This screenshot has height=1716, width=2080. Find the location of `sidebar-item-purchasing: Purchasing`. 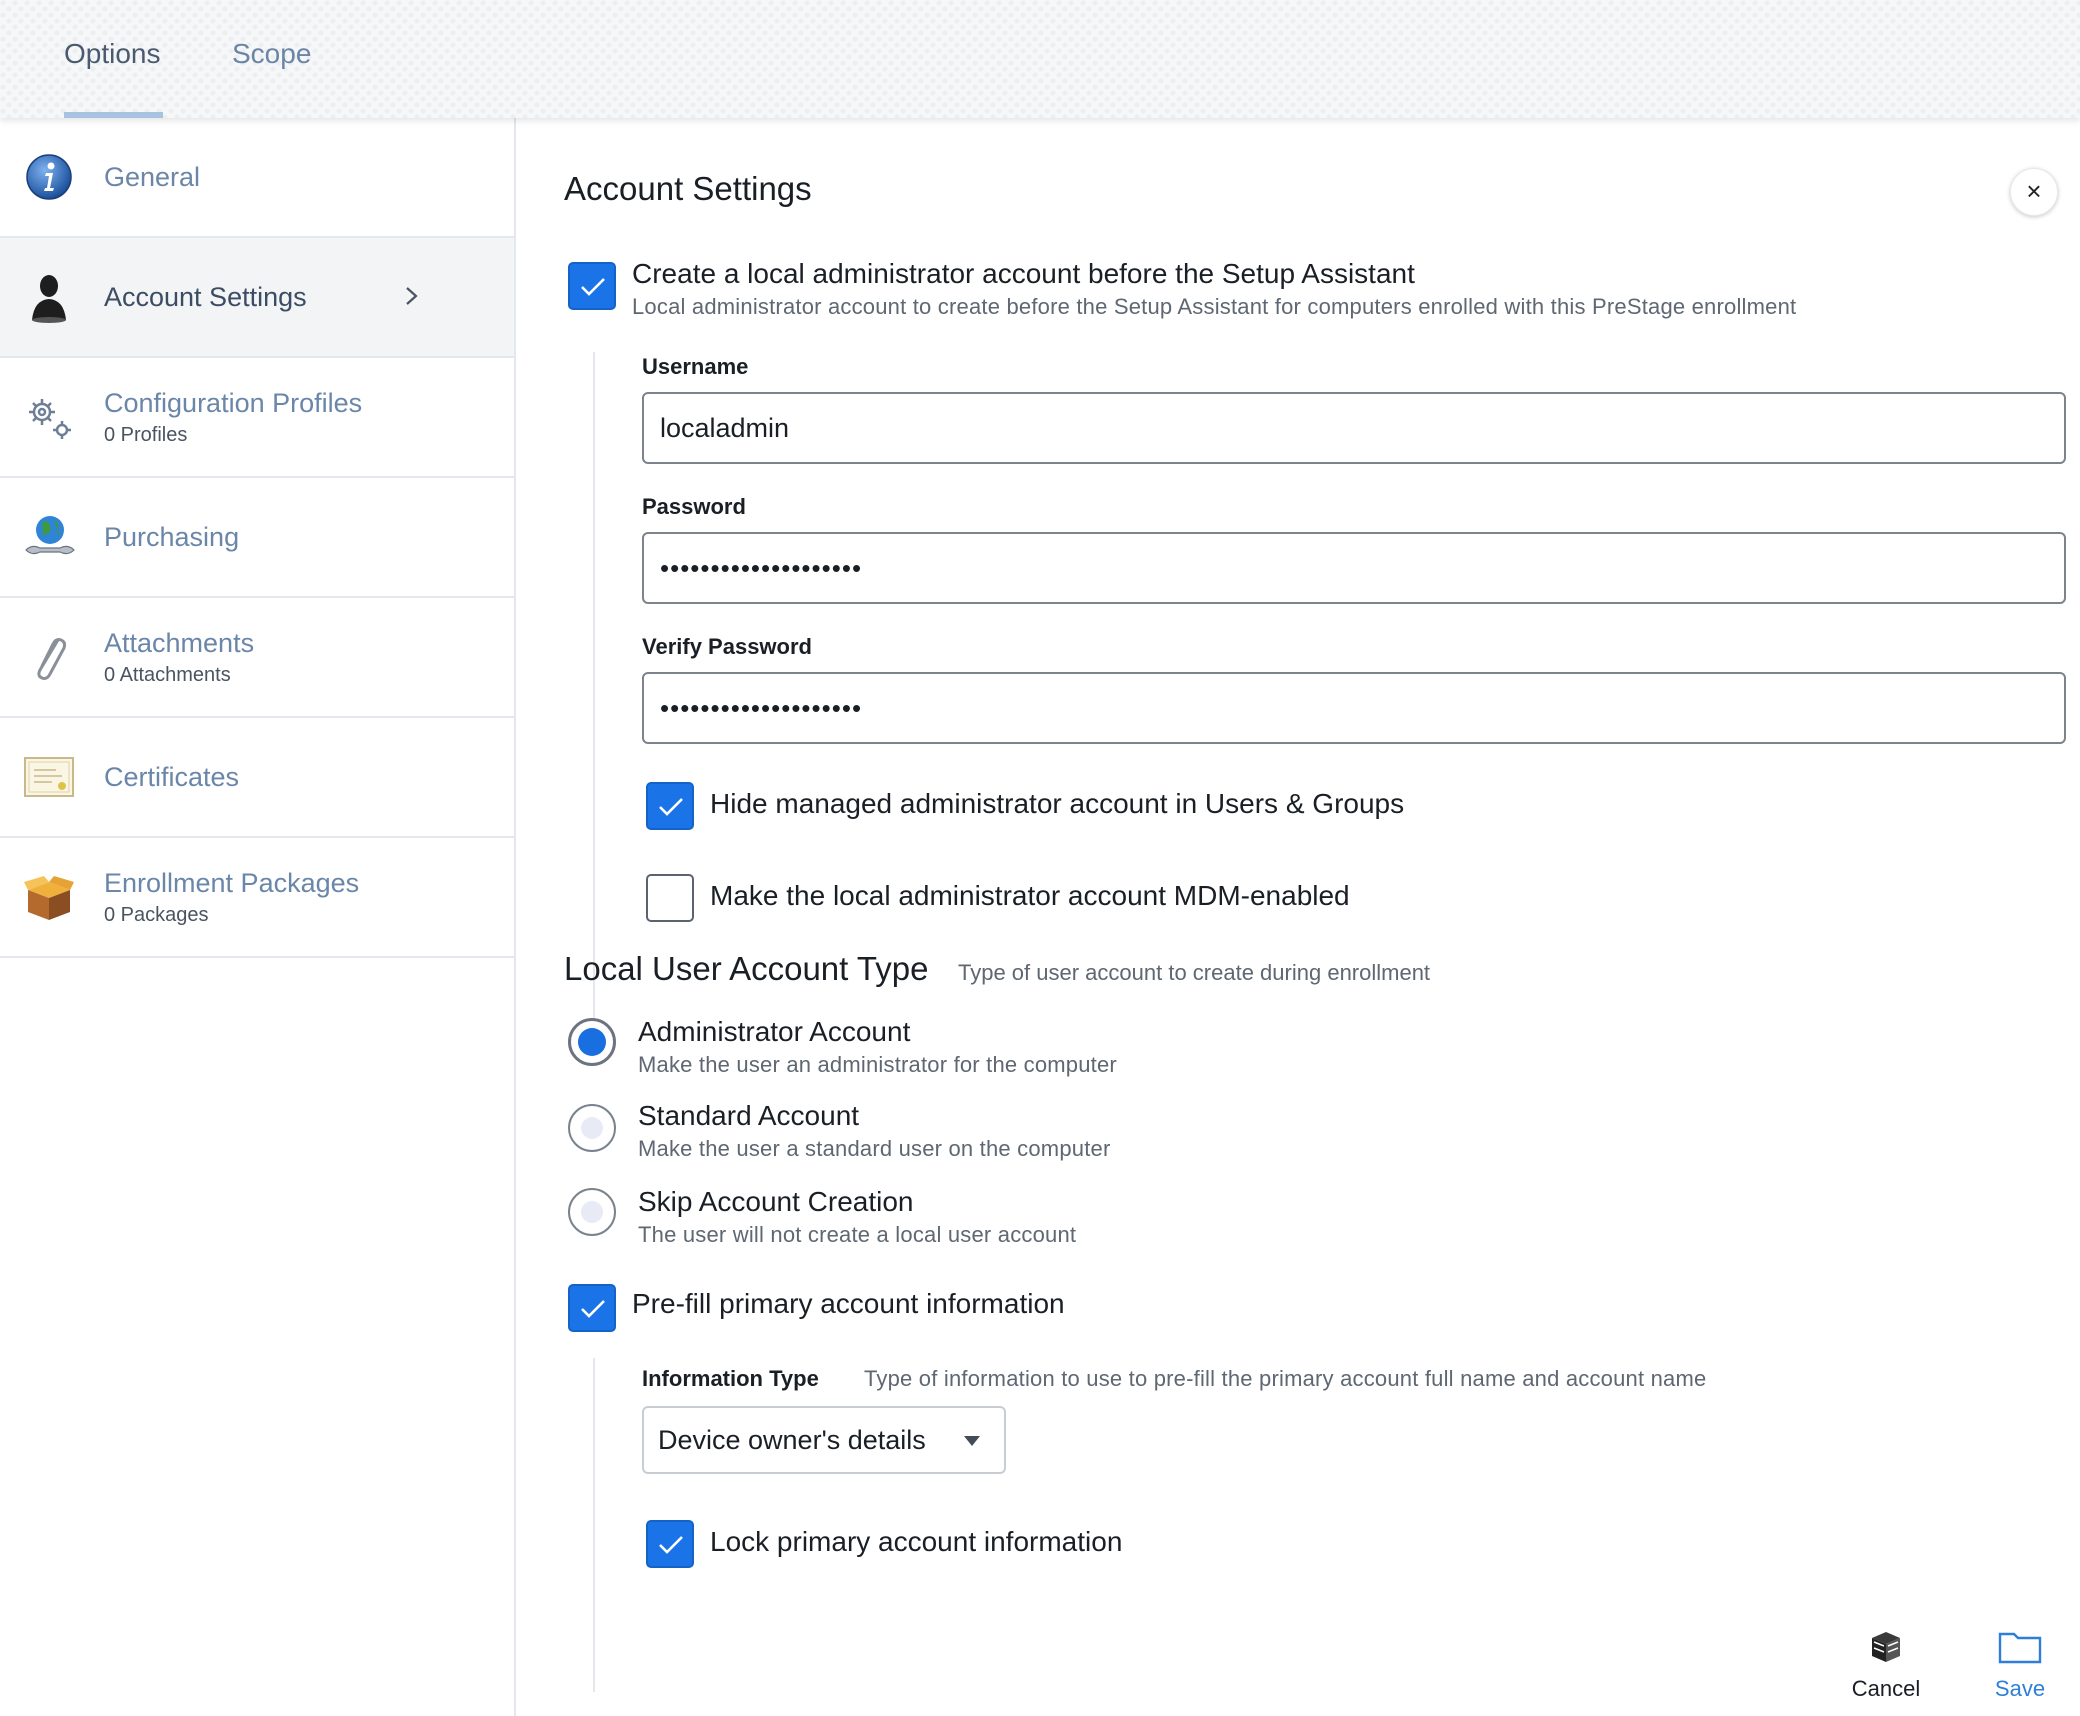

sidebar-item-purchasing: Purchasing is located at coordinates (257, 538).